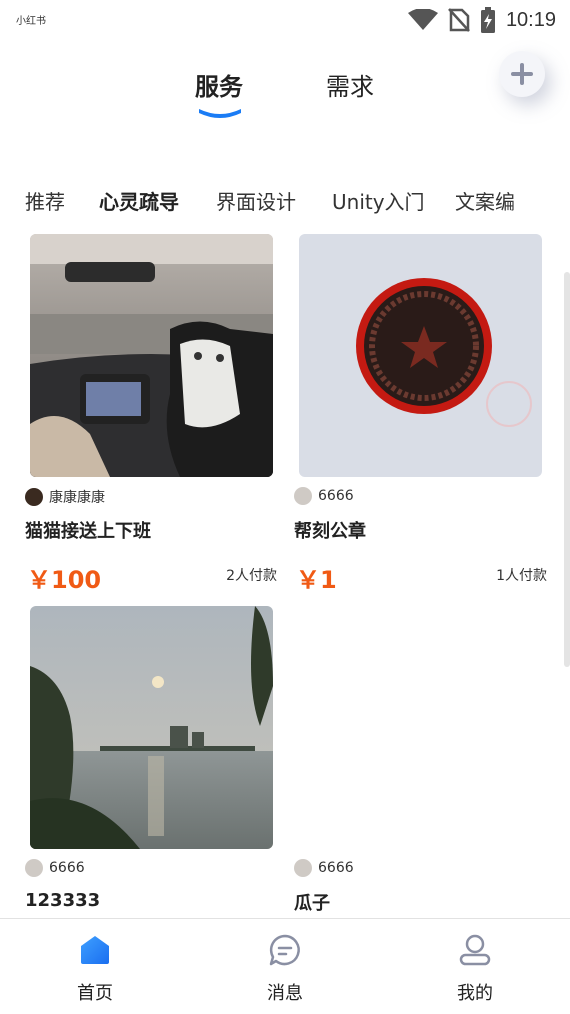  What do you see at coordinates (31, 21) in the screenshot?
I see `status-app-name: 小红书` at bounding box center [31, 21].